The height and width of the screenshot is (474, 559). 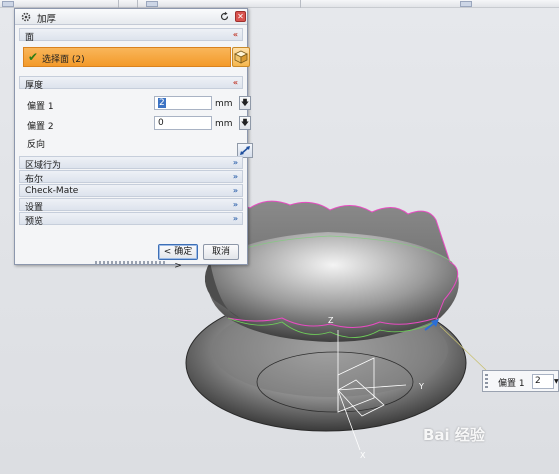 I want to click on y-axis-label: Y, so click(x=421, y=386).